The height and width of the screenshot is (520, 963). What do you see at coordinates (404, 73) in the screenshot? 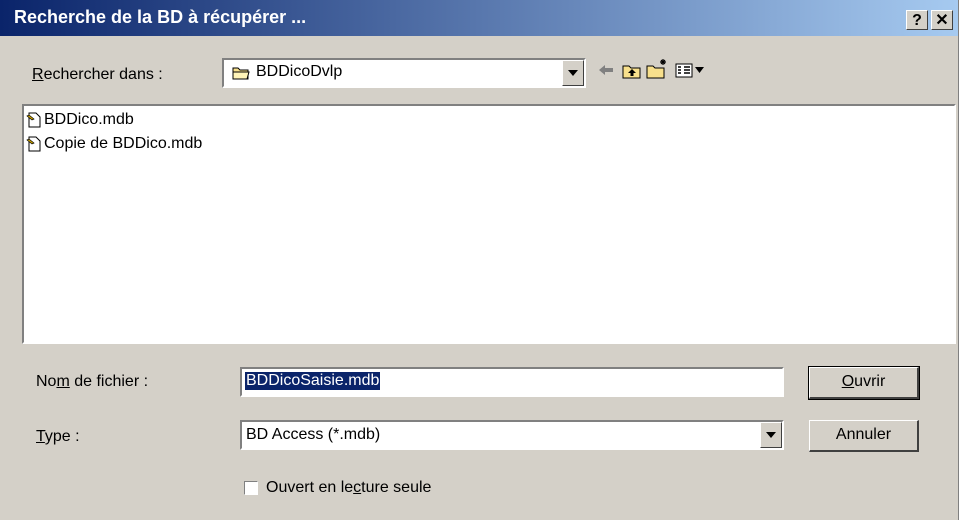
I see `look-in-combo: BDDicoDvlp` at bounding box center [404, 73].